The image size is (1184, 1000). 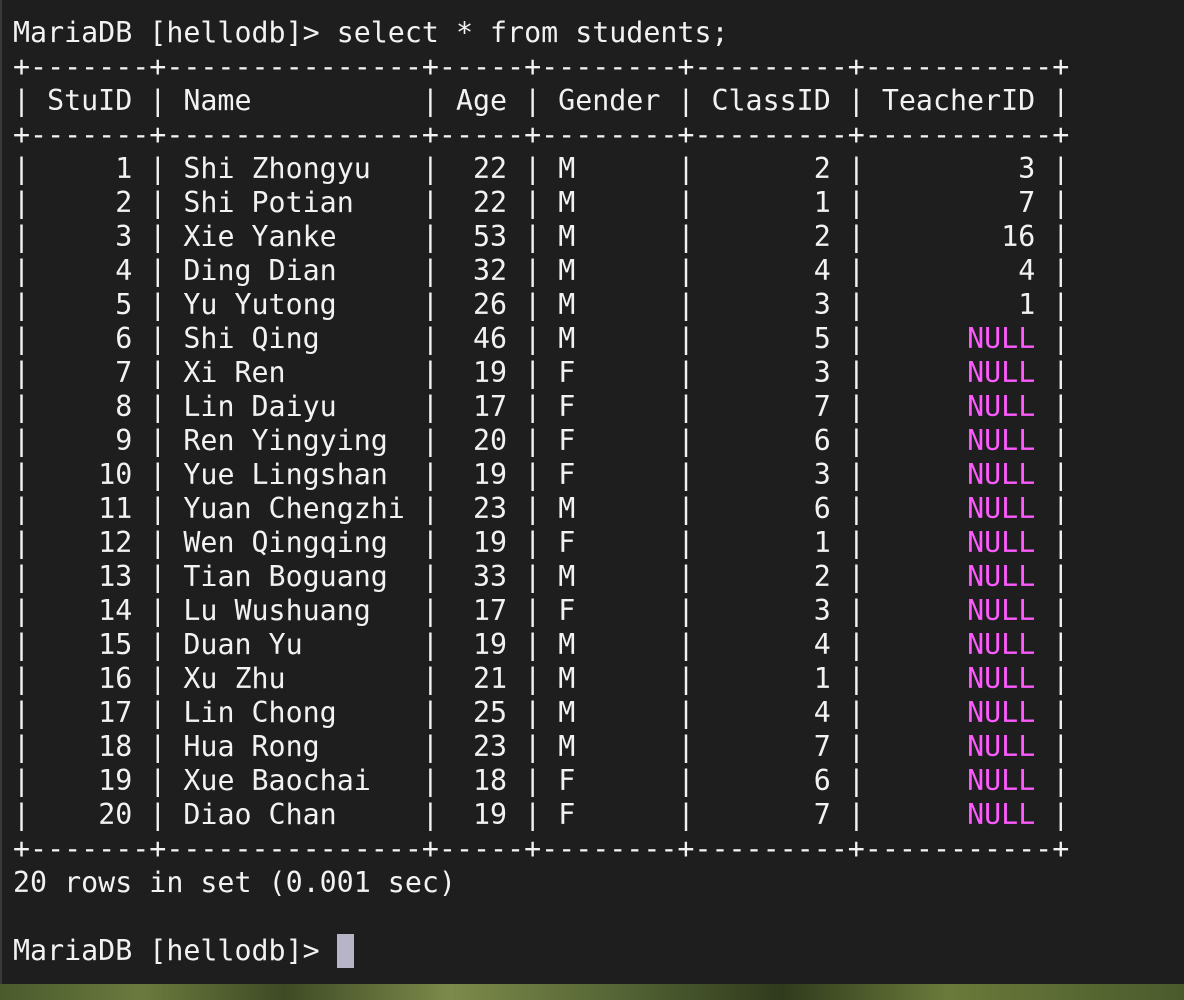 I want to click on cell-name: Ding Dian, so click(x=260, y=270).